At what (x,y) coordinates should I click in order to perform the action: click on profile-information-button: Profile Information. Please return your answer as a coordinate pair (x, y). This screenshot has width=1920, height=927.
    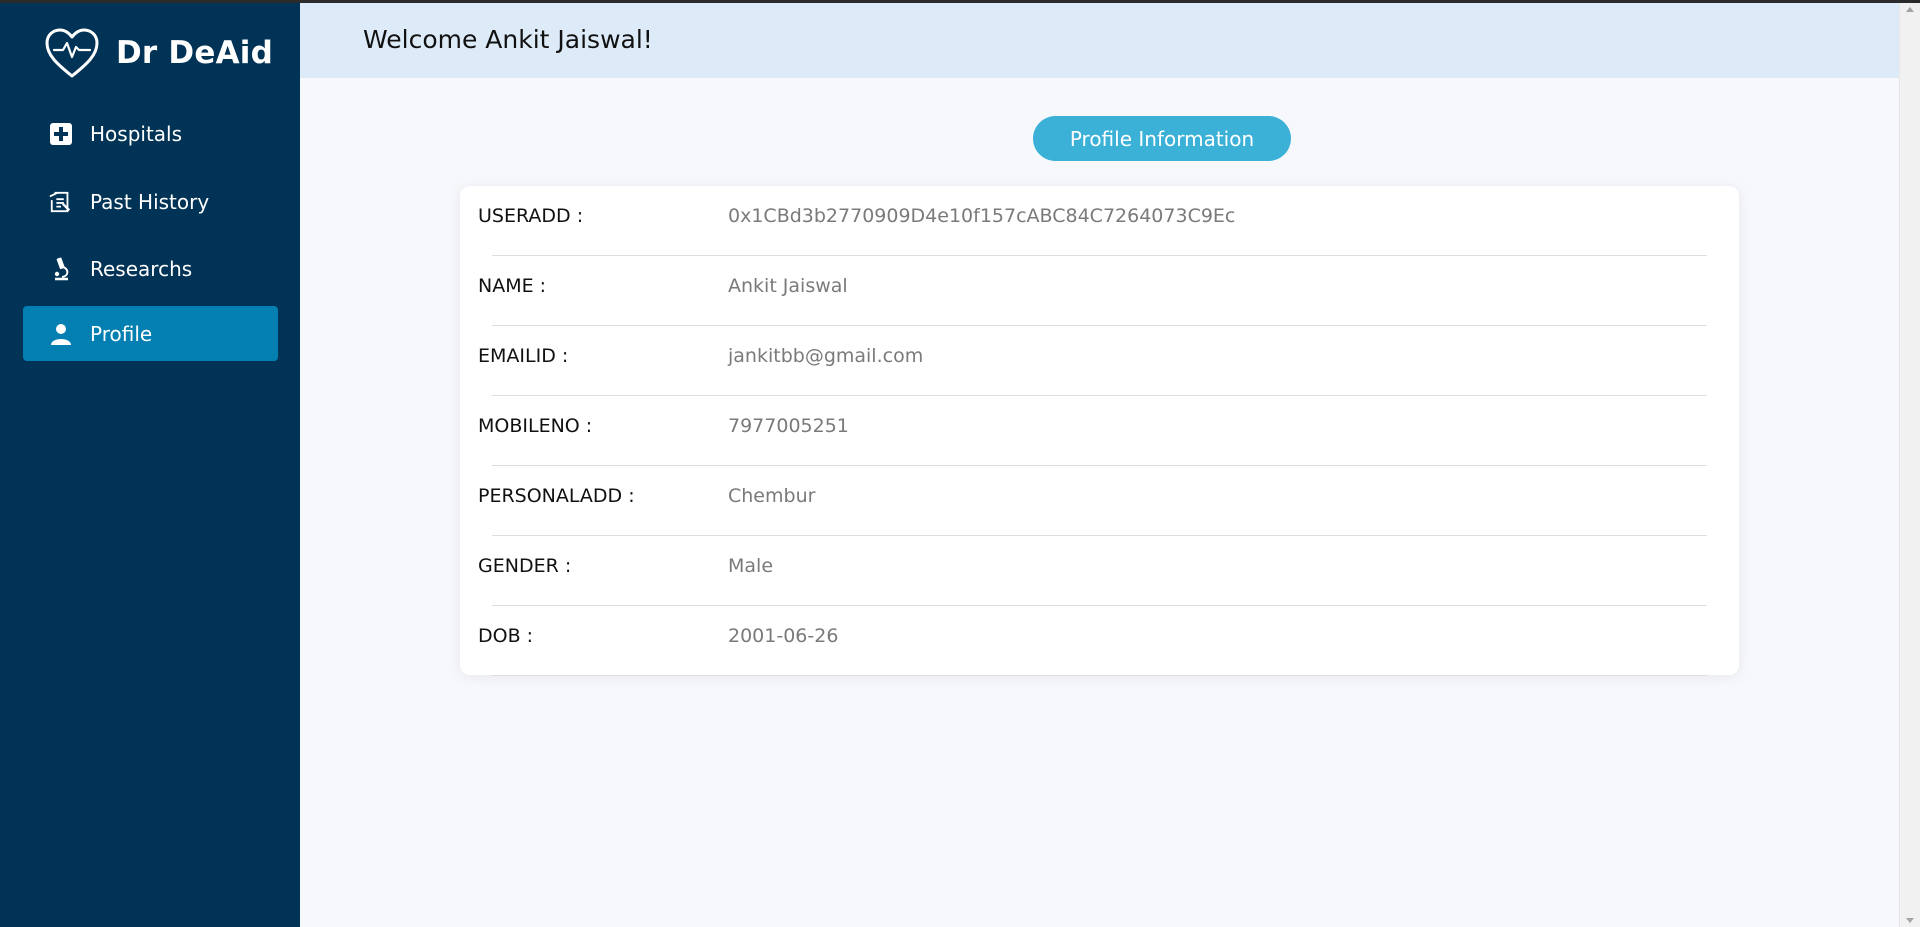
    Looking at the image, I should click on (1162, 138).